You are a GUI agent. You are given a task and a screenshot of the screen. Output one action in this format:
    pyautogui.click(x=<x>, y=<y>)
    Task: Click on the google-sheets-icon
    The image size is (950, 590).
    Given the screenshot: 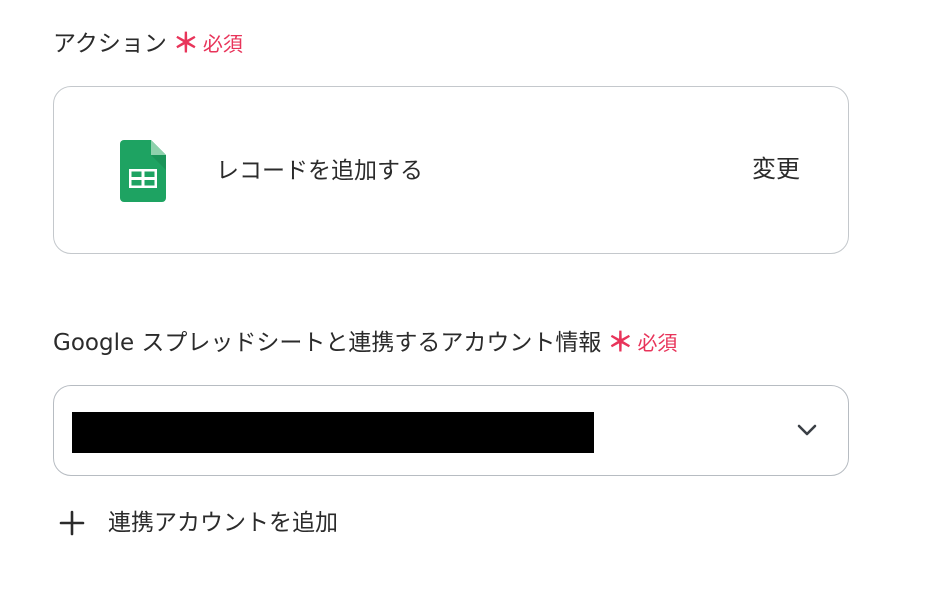 What is the action you would take?
    pyautogui.click(x=143, y=171)
    